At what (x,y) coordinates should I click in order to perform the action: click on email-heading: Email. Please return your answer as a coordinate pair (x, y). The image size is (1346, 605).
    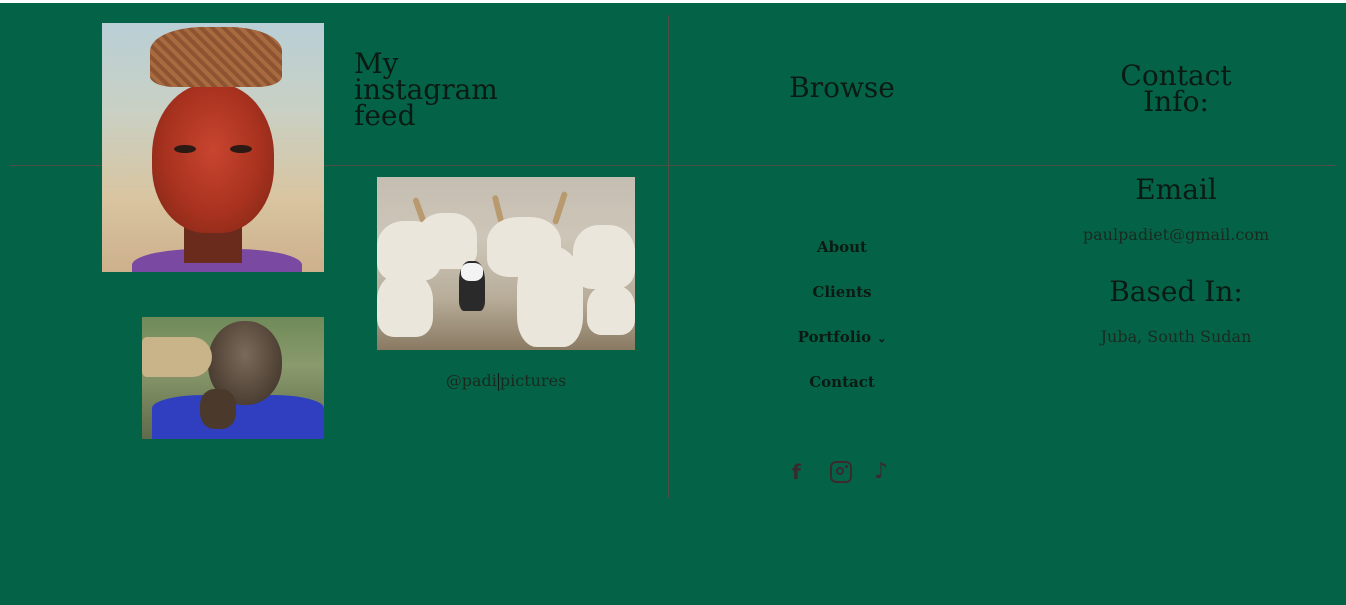
    Looking at the image, I should click on (1176, 189).